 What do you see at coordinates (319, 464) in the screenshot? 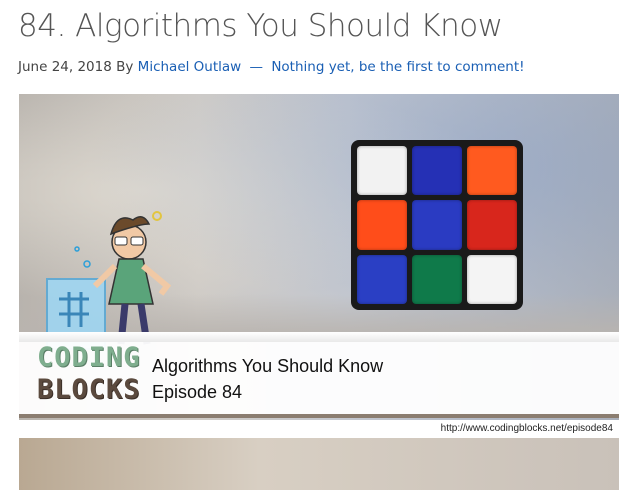
I see `hero-bottom-blur` at bounding box center [319, 464].